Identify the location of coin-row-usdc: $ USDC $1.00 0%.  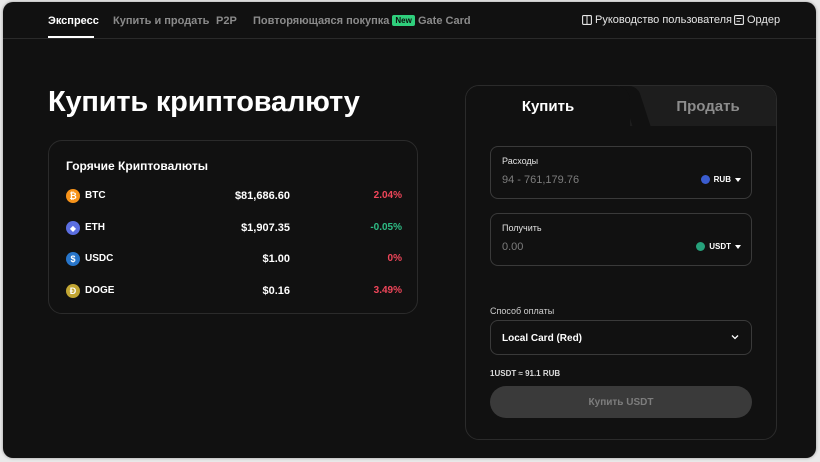
(234, 259).